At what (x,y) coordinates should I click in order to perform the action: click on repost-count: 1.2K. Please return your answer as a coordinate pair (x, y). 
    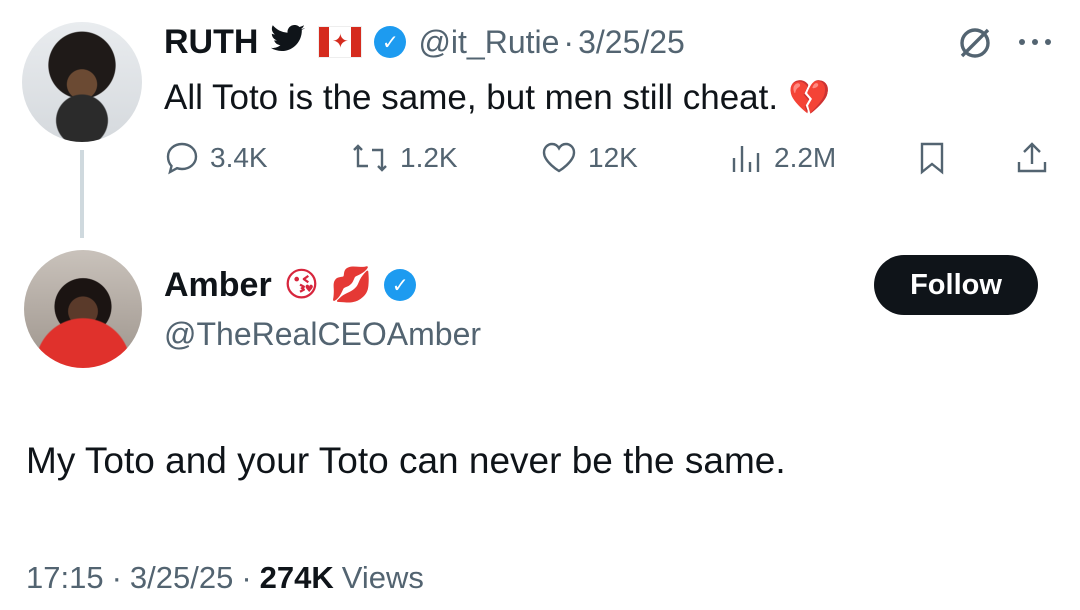
    Looking at the image, I should click on (429, 157).